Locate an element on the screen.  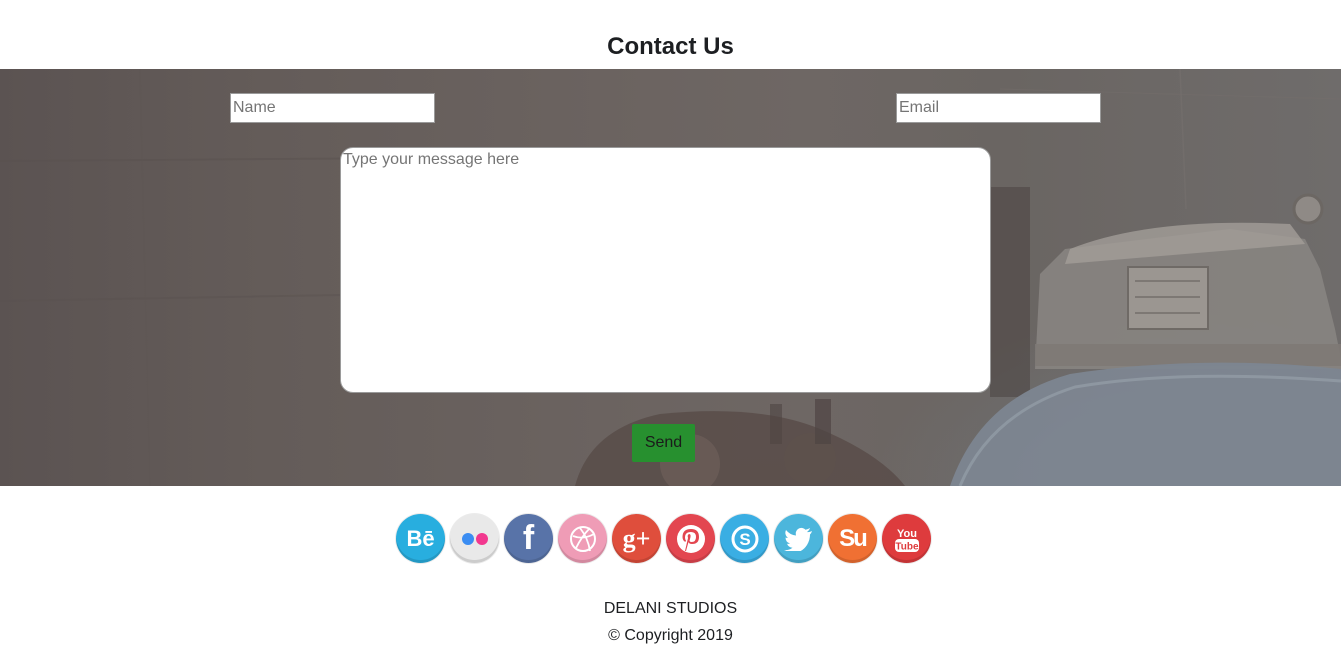
name-field is located at coordinates (332, 108).